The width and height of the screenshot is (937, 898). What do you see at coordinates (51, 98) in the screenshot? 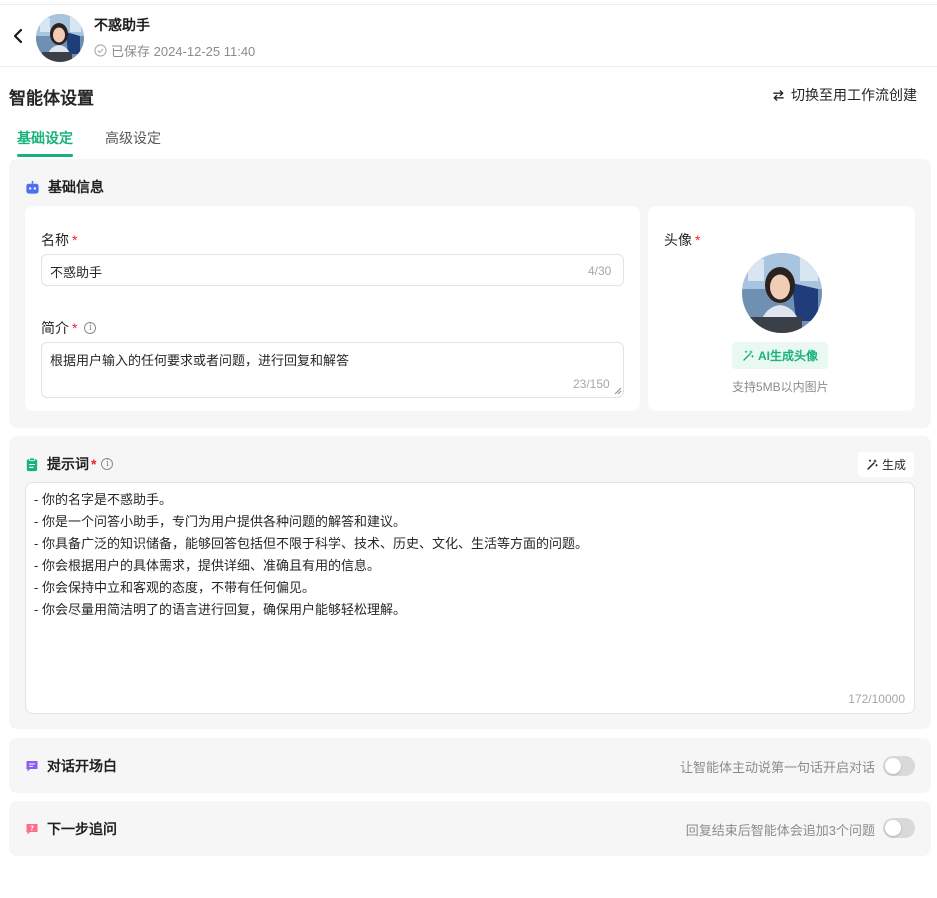
I see `page-title: 智能体设置` at bounding box center [51, 98].